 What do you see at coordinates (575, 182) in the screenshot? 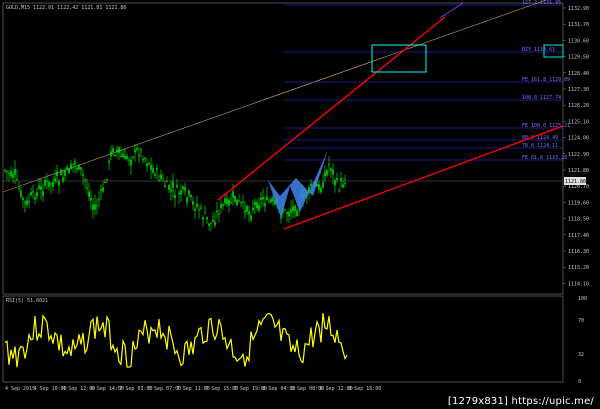
I see `current-price-tag-text: 1121.86` at bounding box center [575, 182].